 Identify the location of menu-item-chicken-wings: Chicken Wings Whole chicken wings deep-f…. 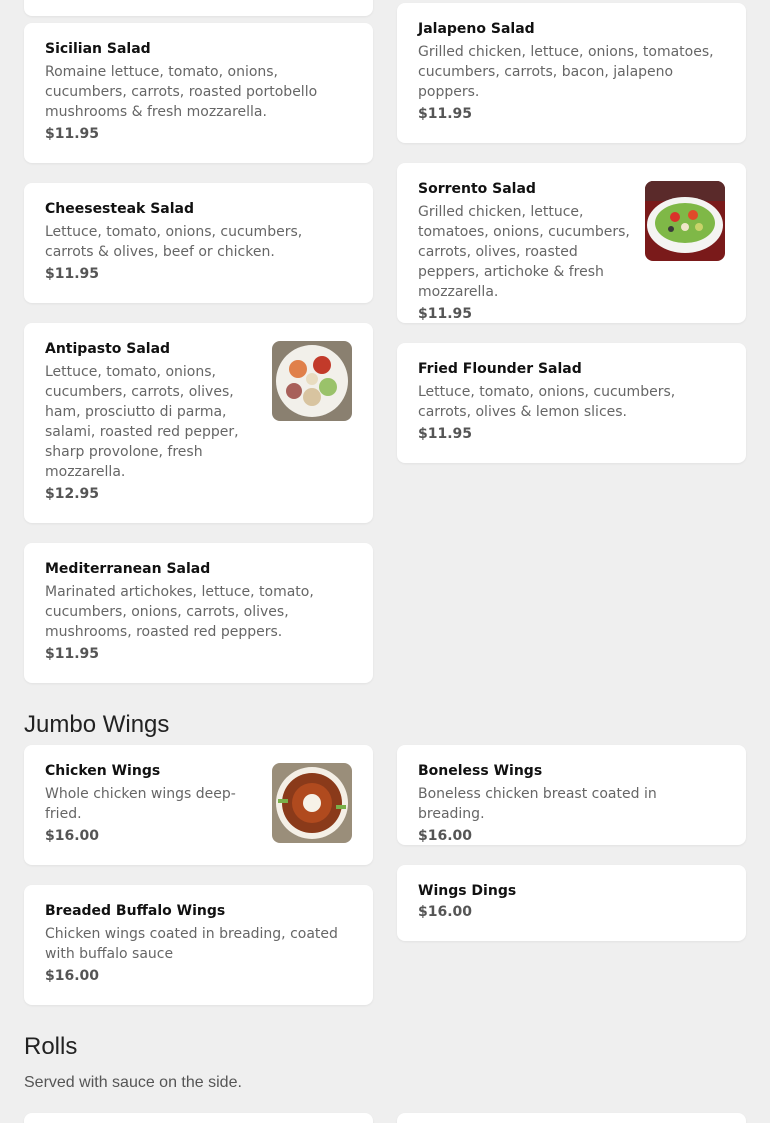
(198, 805).